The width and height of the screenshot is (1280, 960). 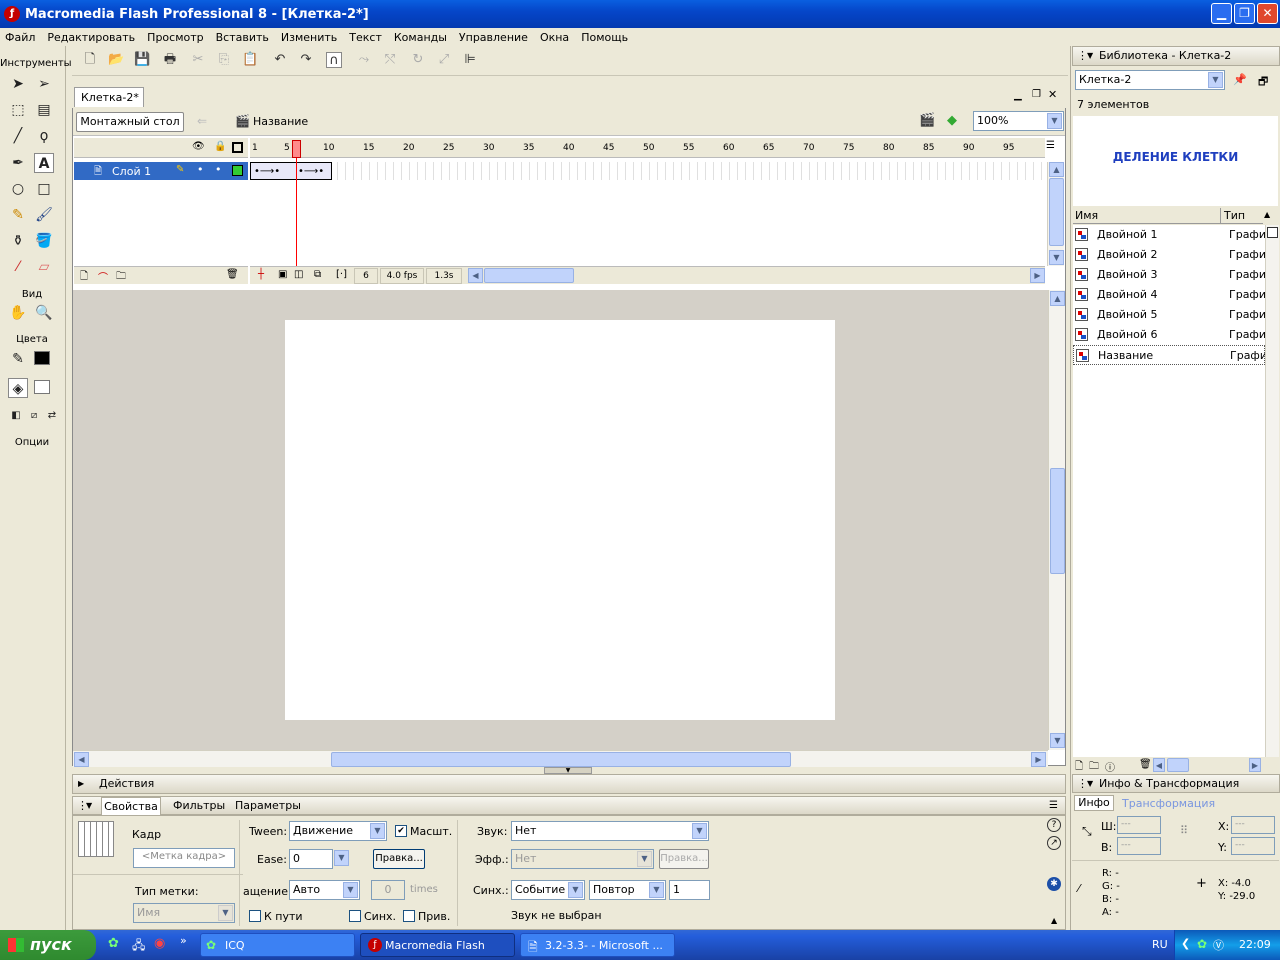 I want to click on doc-close-icon: ✕, so click(x=1052, y=94).